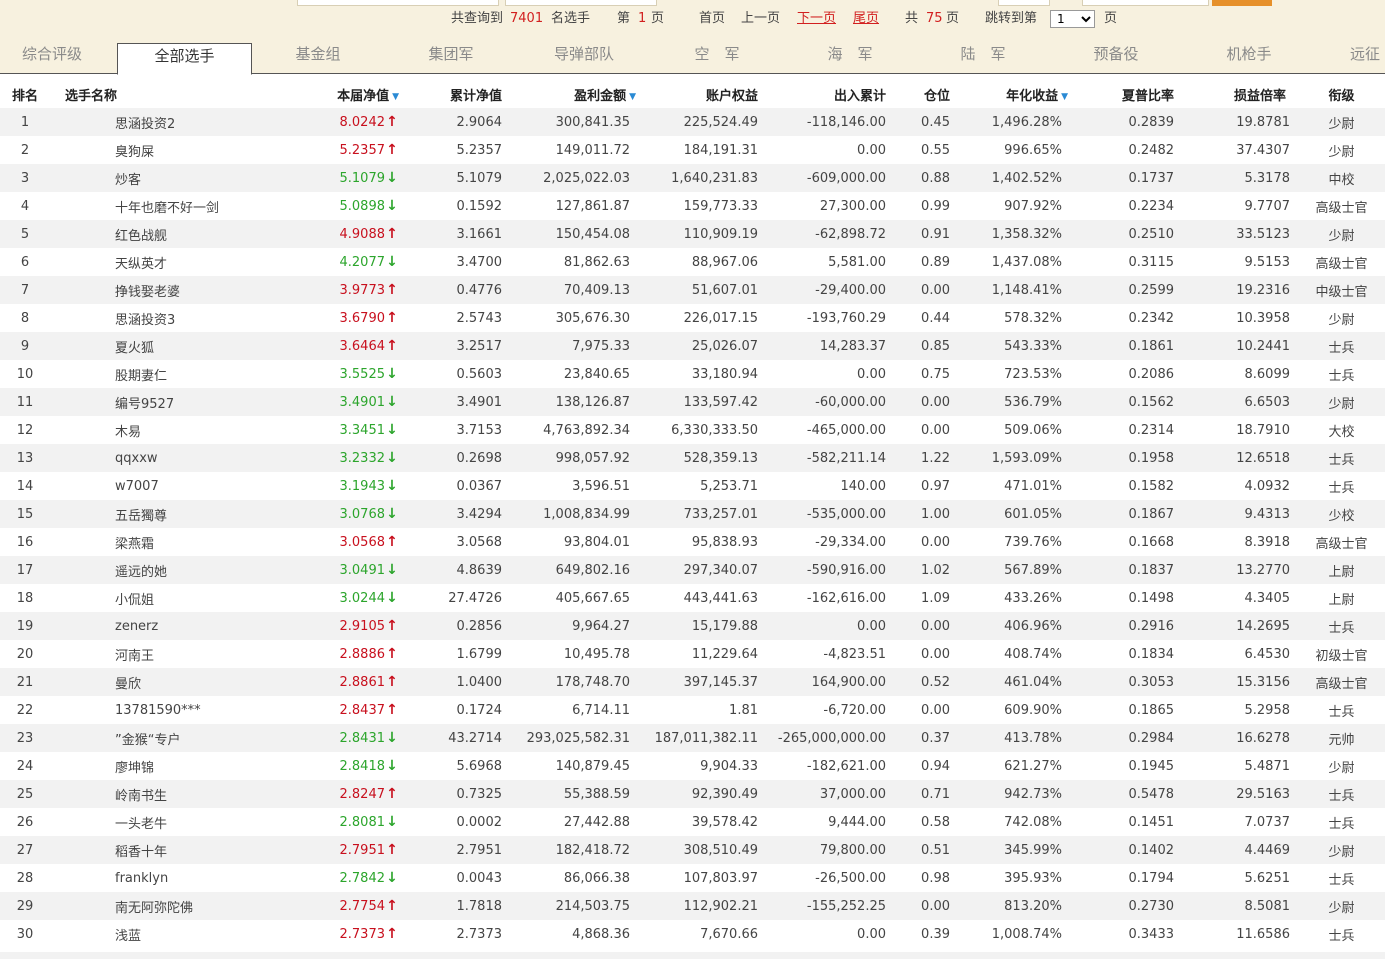 This screenshot has height=959, width=1385. What do you see at coordinates (162, 934) in the screenshot?
I see `player-name-link: 浅蓝` at bounding box center [162, 934].